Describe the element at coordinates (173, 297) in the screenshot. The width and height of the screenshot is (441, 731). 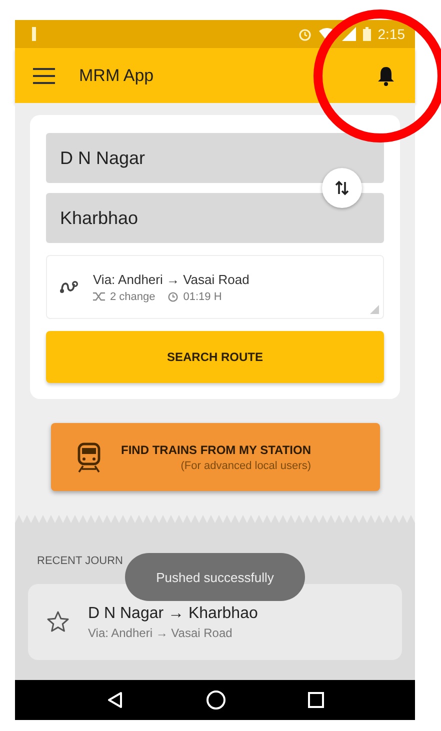
I see `clock-icon` at that location.